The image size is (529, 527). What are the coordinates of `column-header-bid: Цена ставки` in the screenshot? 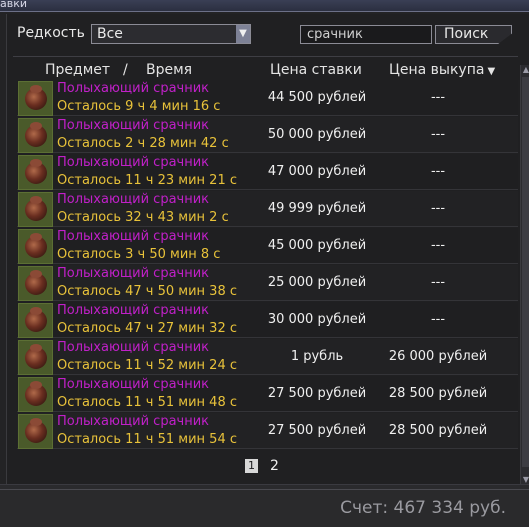 It's located at (316, 70).